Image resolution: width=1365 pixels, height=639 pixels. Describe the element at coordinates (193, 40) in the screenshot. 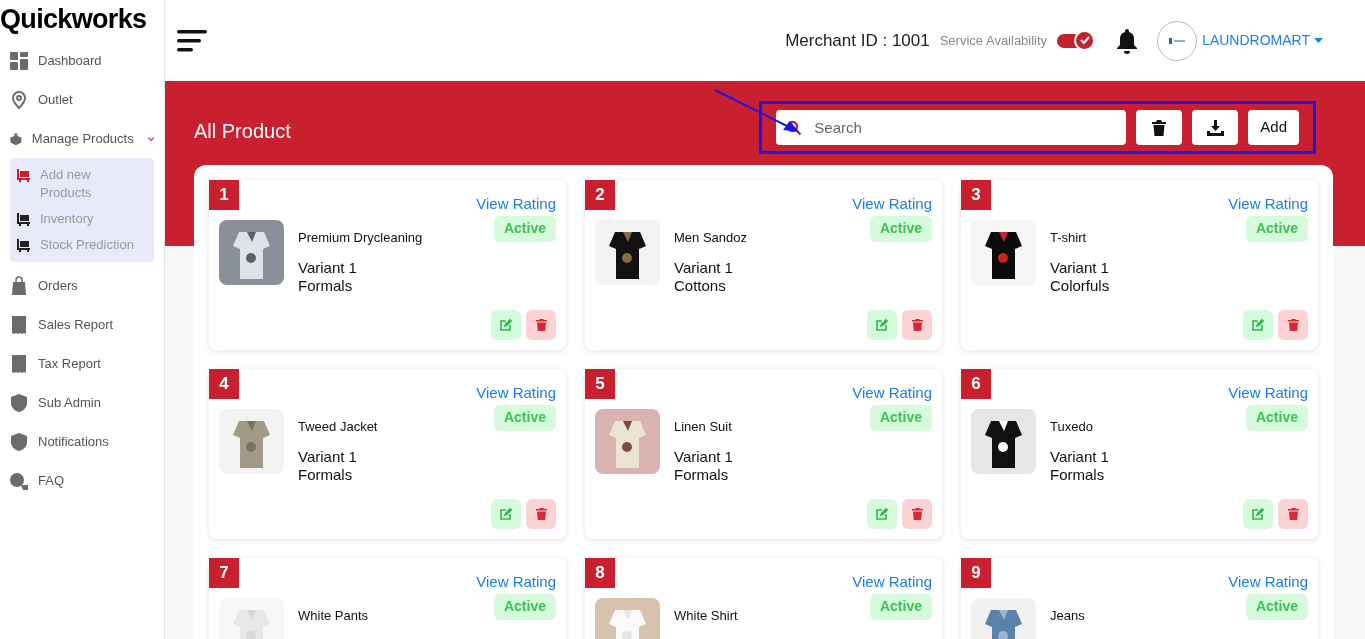

I see `menu-icon` at that location.